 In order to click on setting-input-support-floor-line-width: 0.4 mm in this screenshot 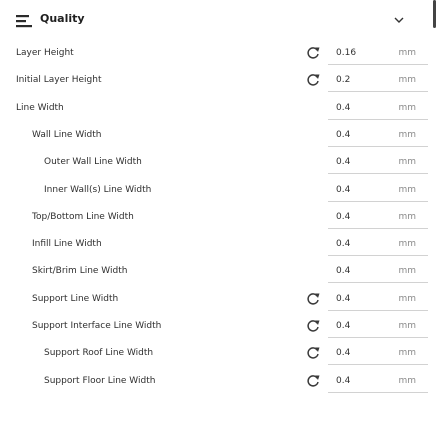, I will do `click(378, 382)`.